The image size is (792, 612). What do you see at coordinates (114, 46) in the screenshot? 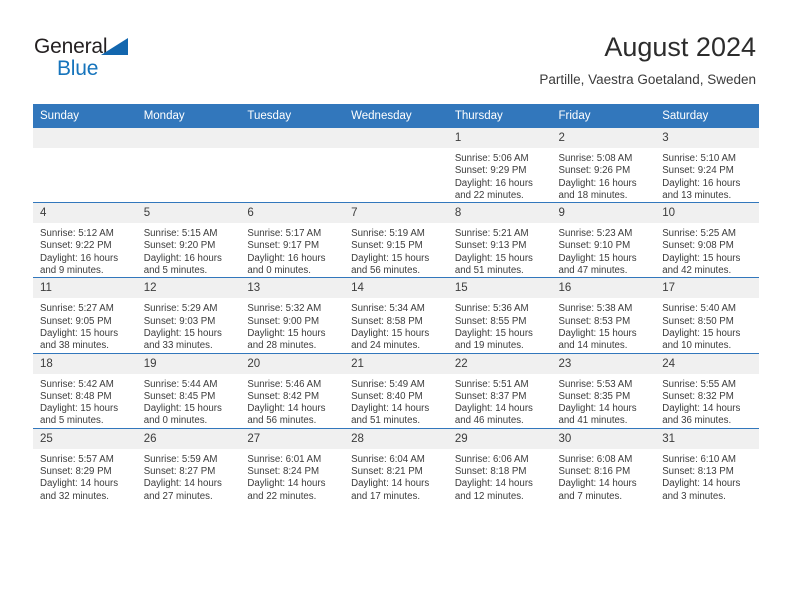
I see `logo-triangle-icon` at bounding box center [114, 46].